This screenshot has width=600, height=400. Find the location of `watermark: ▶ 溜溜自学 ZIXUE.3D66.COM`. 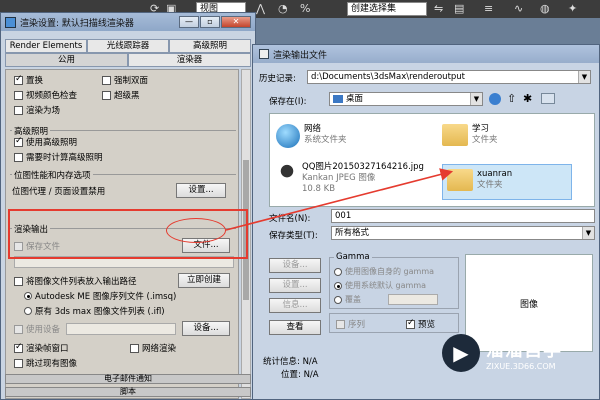

watermark: ▶ 溜溜自学 ZIXUE.3D66.COM is located at coordinates (502, 353).